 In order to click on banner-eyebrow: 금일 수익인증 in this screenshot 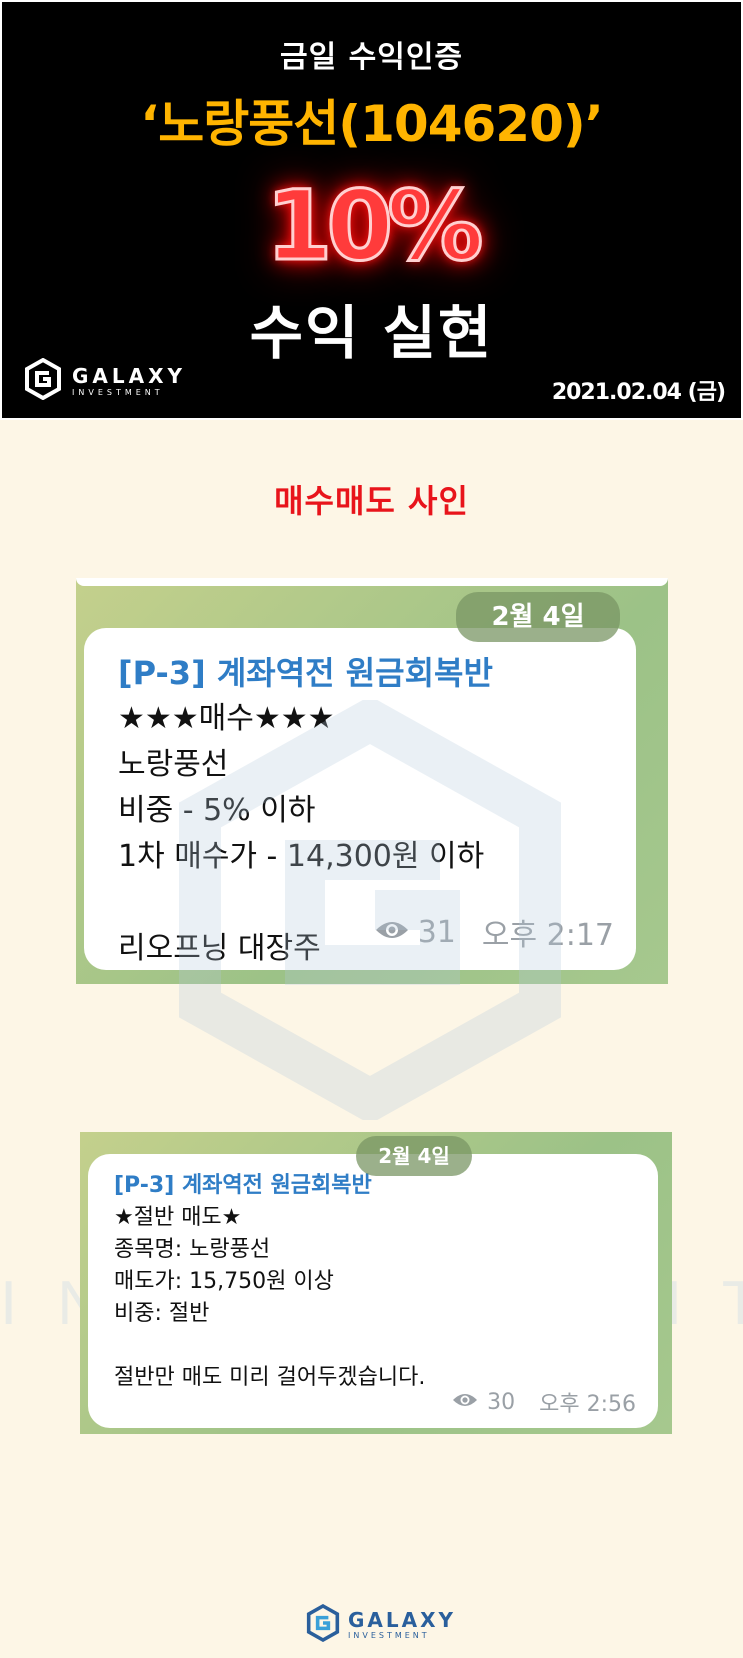, I will do `click(371, 57)`.